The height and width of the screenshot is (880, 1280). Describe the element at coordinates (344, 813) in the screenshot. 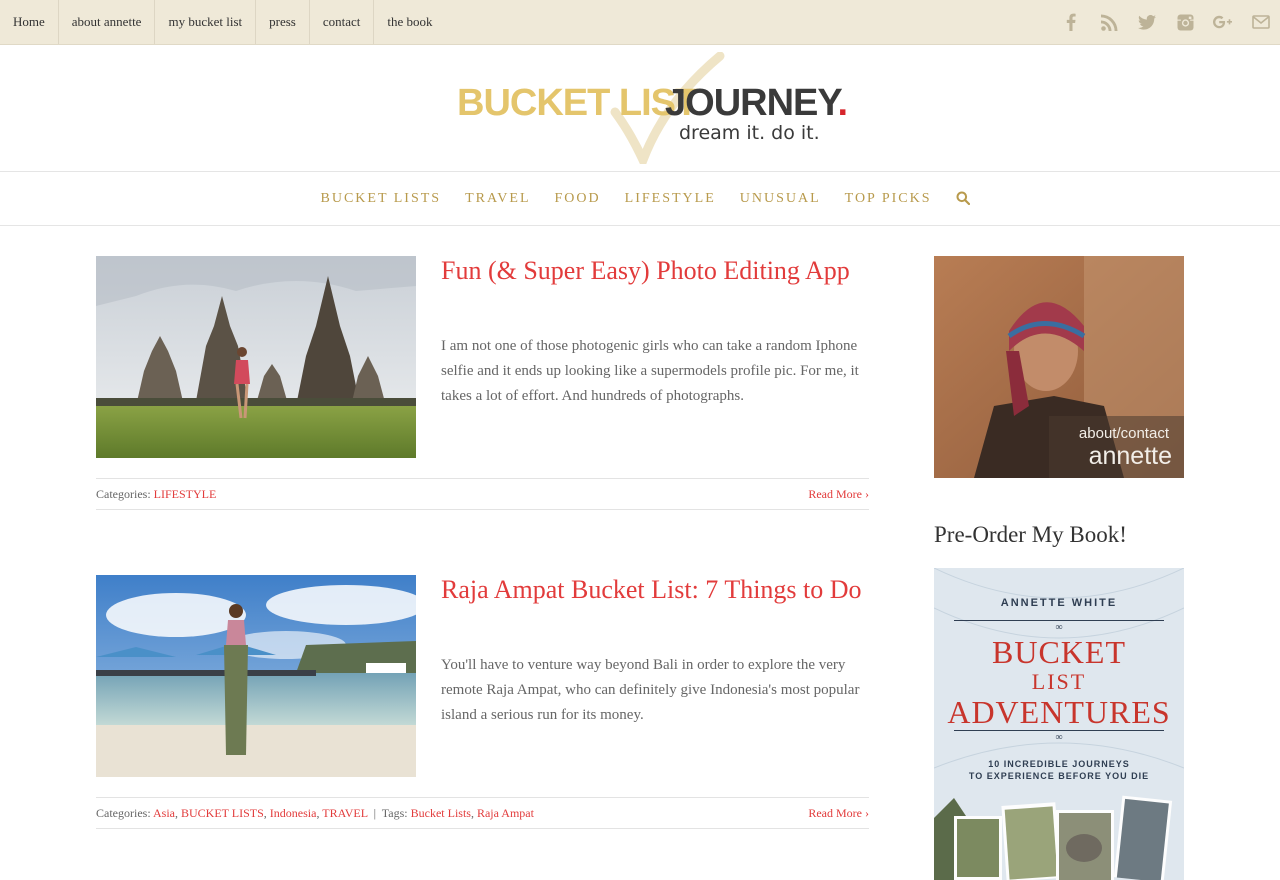

I see `category-link-travel: TRAVEL` at that location.